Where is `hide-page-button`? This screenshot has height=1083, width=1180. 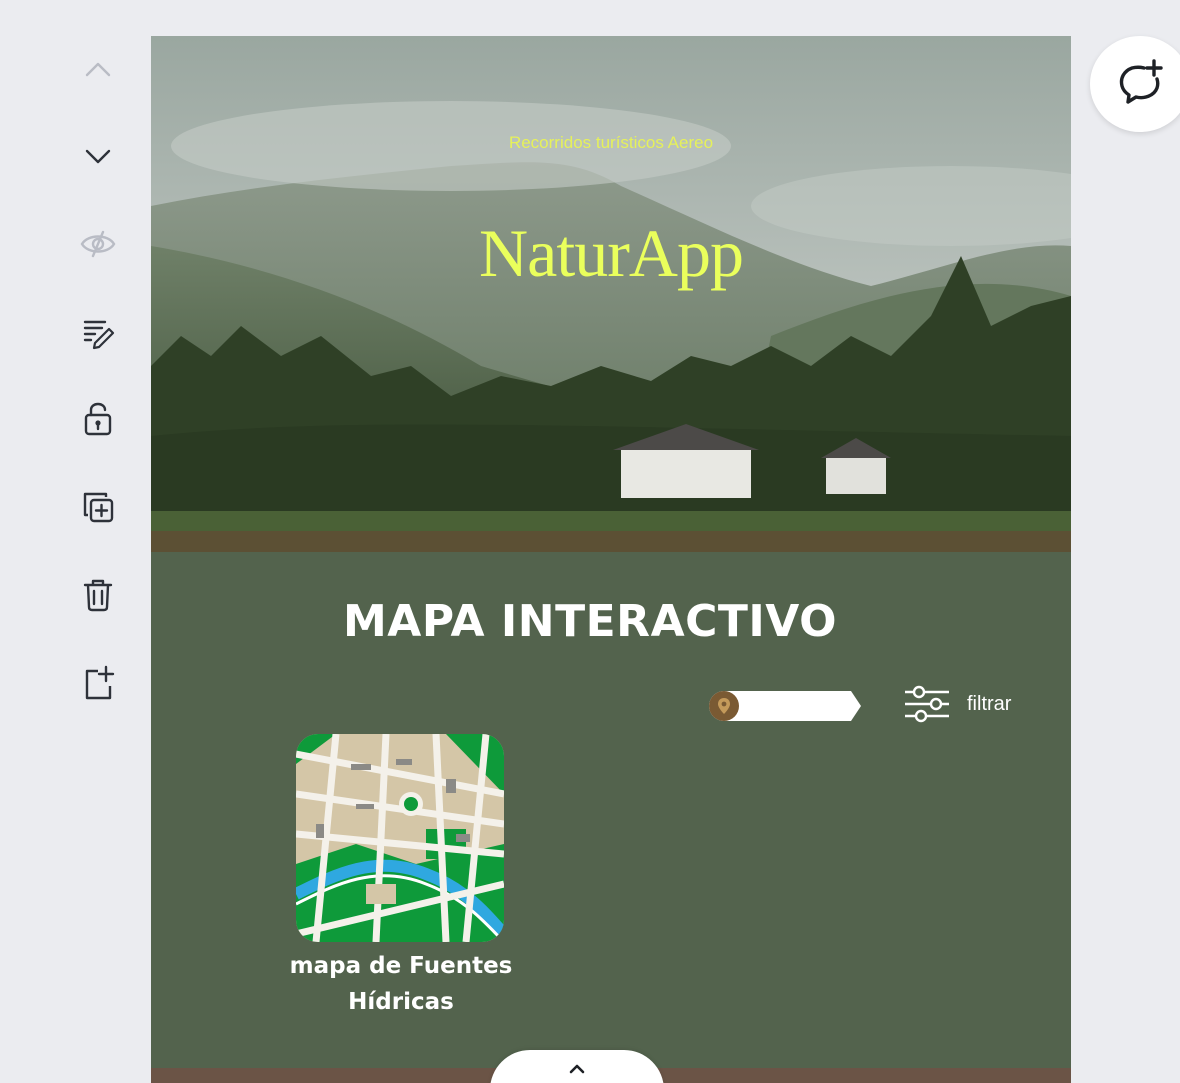
hide-page-button is located at coordinates (98, 244).